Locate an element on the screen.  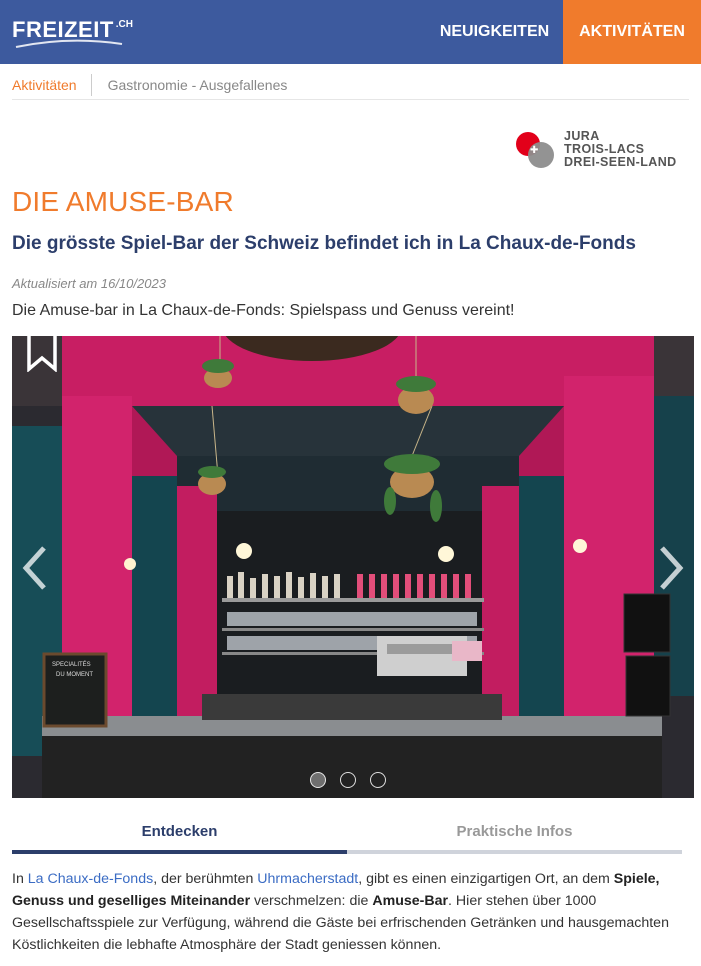
page-title: DIE AMUSE-BAR is located at coordinates (123, 201).